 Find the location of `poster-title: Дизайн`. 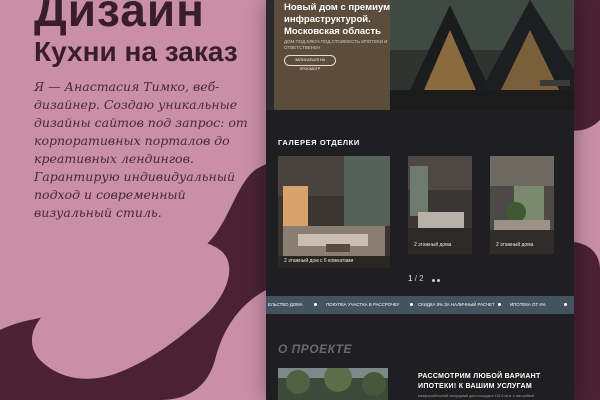

poster-title: Дизайн is located at coordinates (119, 18).